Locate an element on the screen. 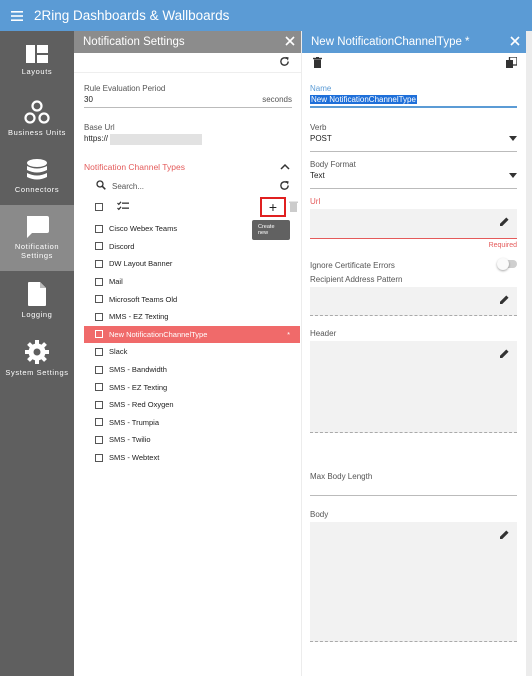 This screenshot has width=532, height=676. header-input is located at coordinates (413, 387).